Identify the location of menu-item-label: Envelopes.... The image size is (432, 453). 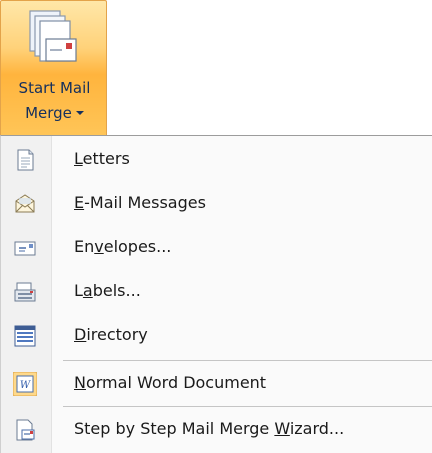
(123, 246).